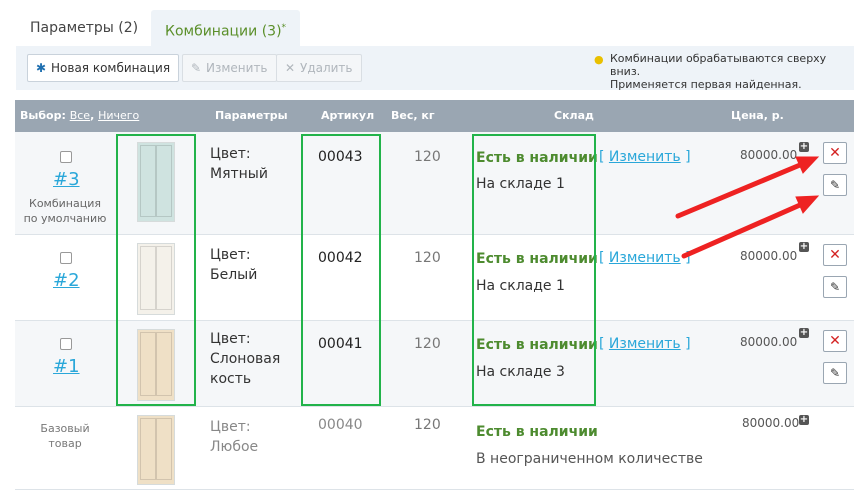  Describe the element at coordinates (43, 115) in the screenshot. I see `select-label: Выбор:` at that location.